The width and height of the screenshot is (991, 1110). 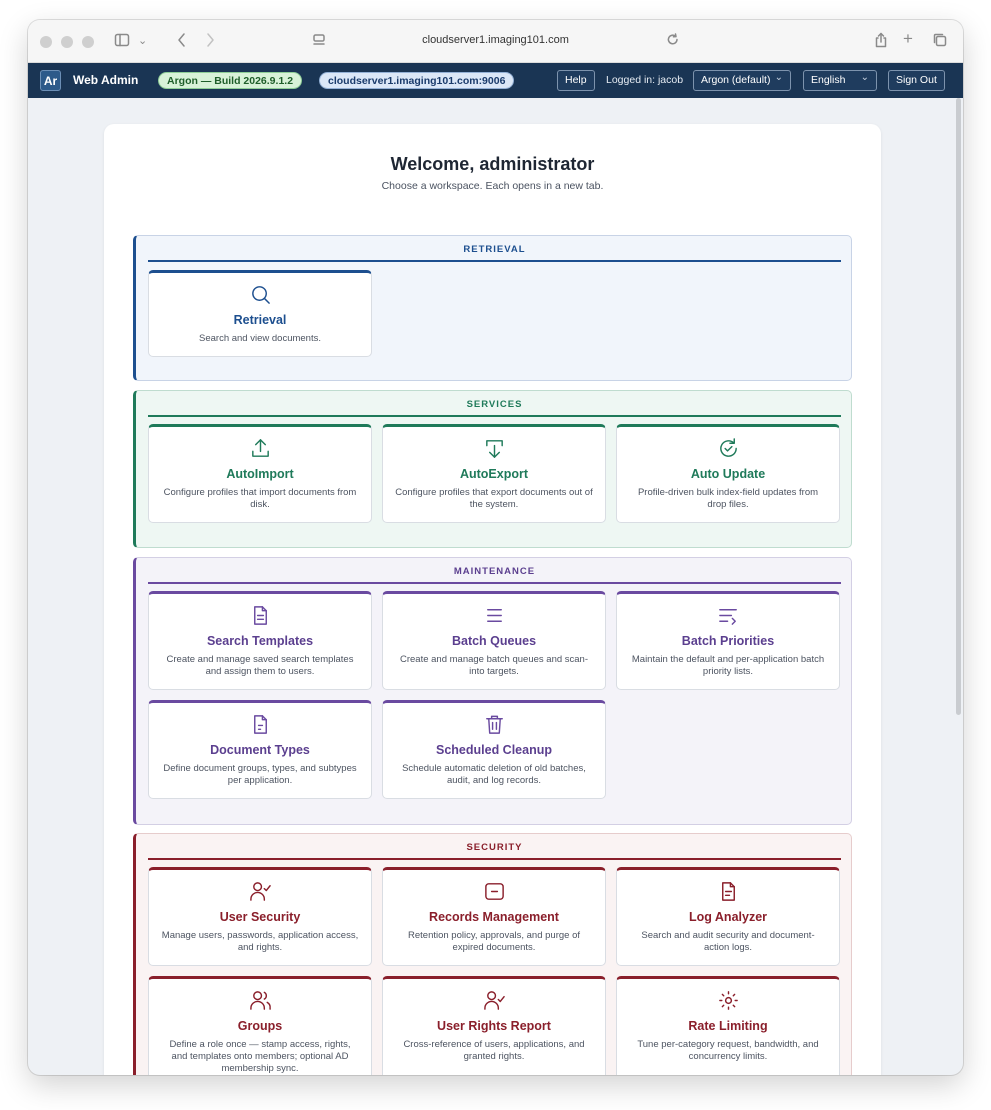 What do you see at coordinates (50, 80) in the screenshot?
I see `app-logo: Ar` at bounding box center [50, 80].